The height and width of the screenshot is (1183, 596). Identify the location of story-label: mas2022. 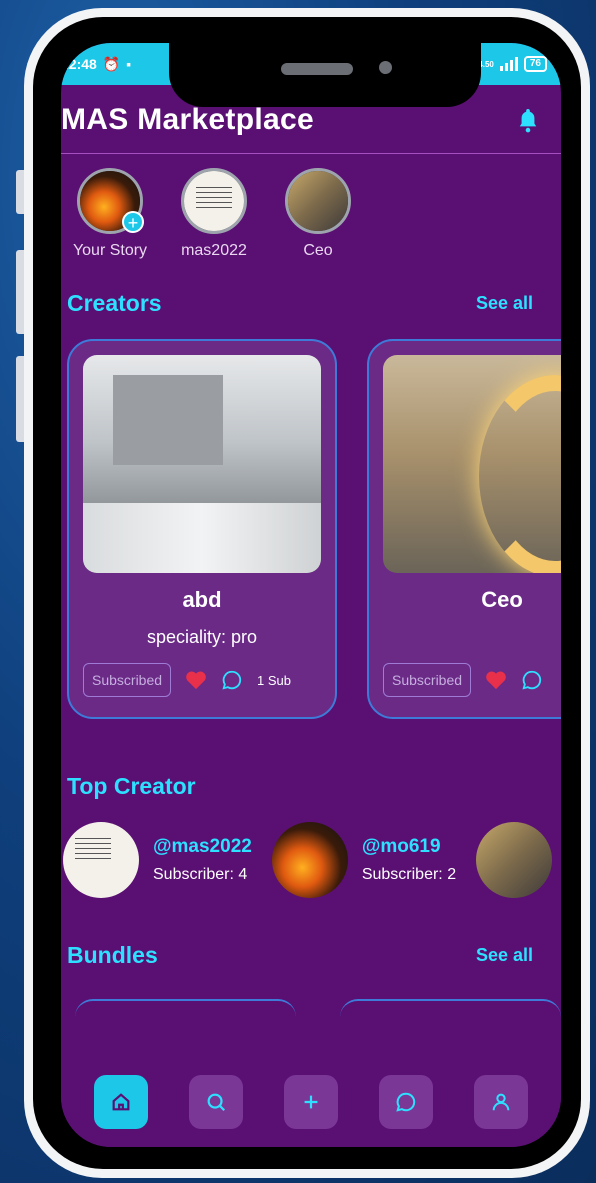
(214, 250).